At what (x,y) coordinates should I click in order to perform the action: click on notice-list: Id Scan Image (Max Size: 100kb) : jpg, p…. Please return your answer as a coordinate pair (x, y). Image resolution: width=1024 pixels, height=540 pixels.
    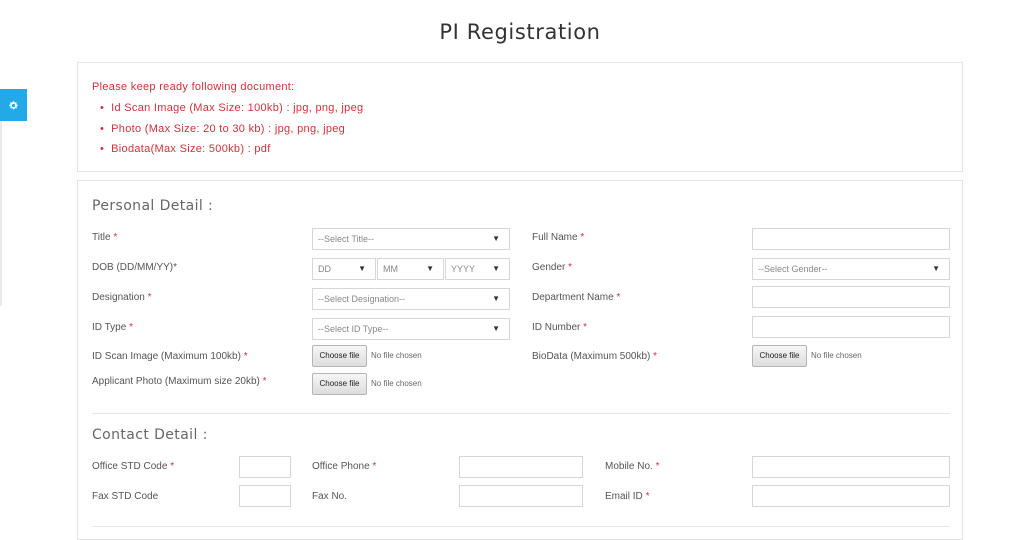
    Looking at the image, I should click on (231, 131).